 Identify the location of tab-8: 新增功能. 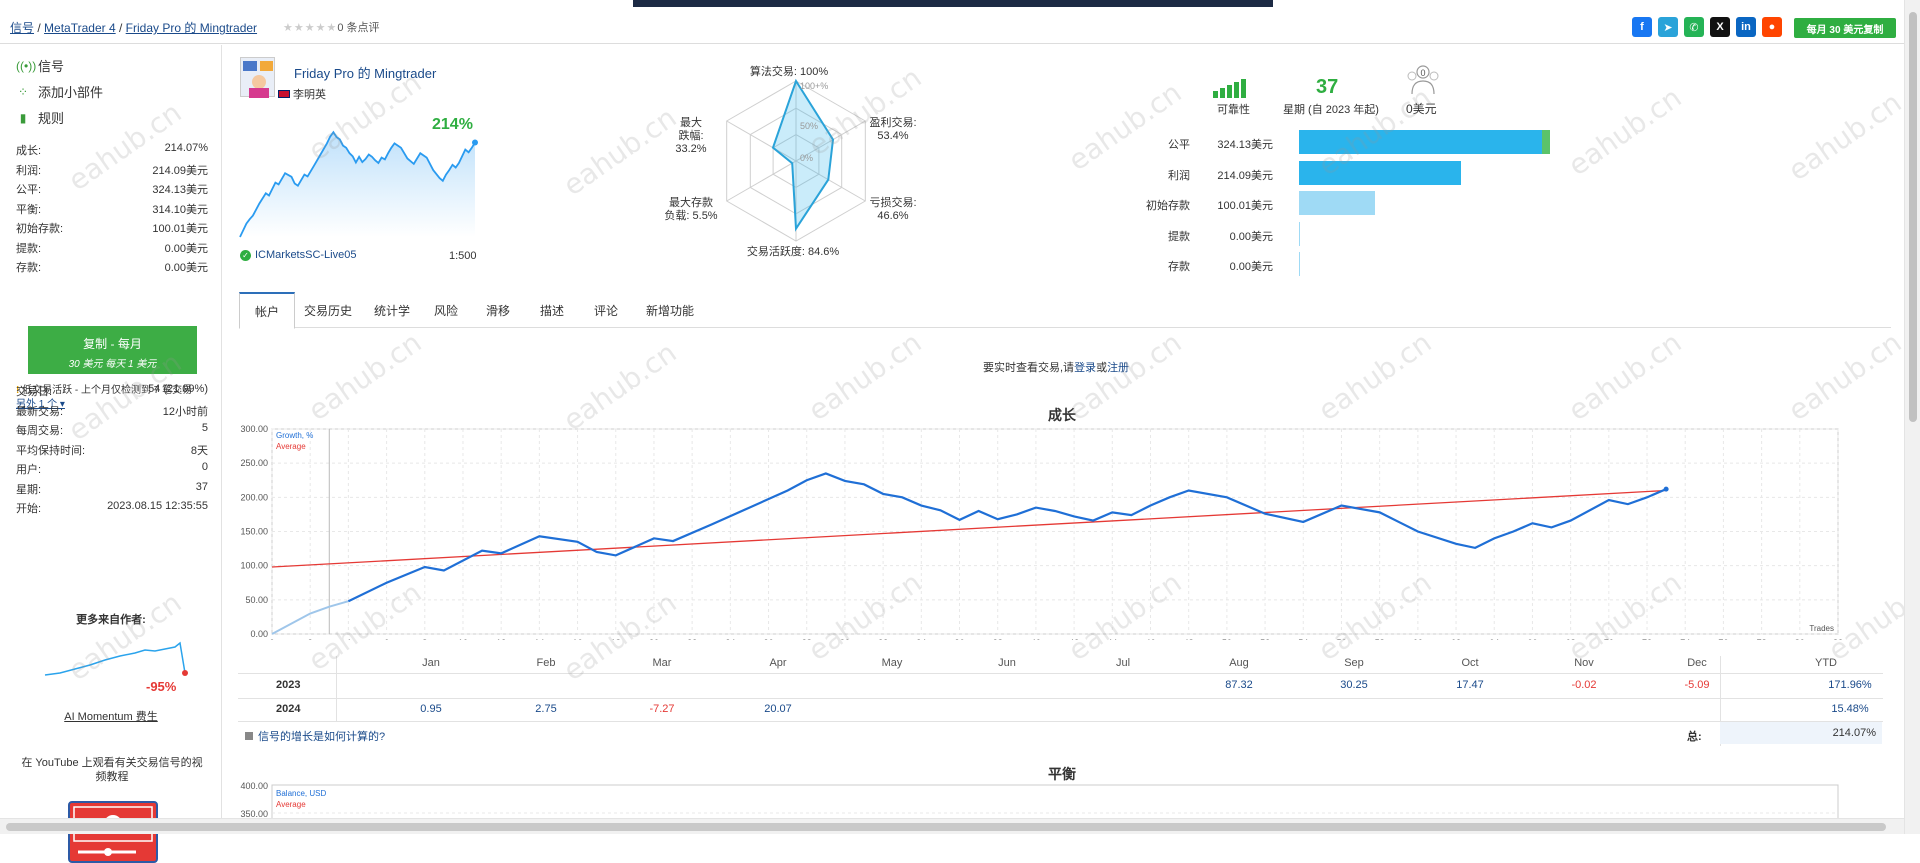
(670, 310).